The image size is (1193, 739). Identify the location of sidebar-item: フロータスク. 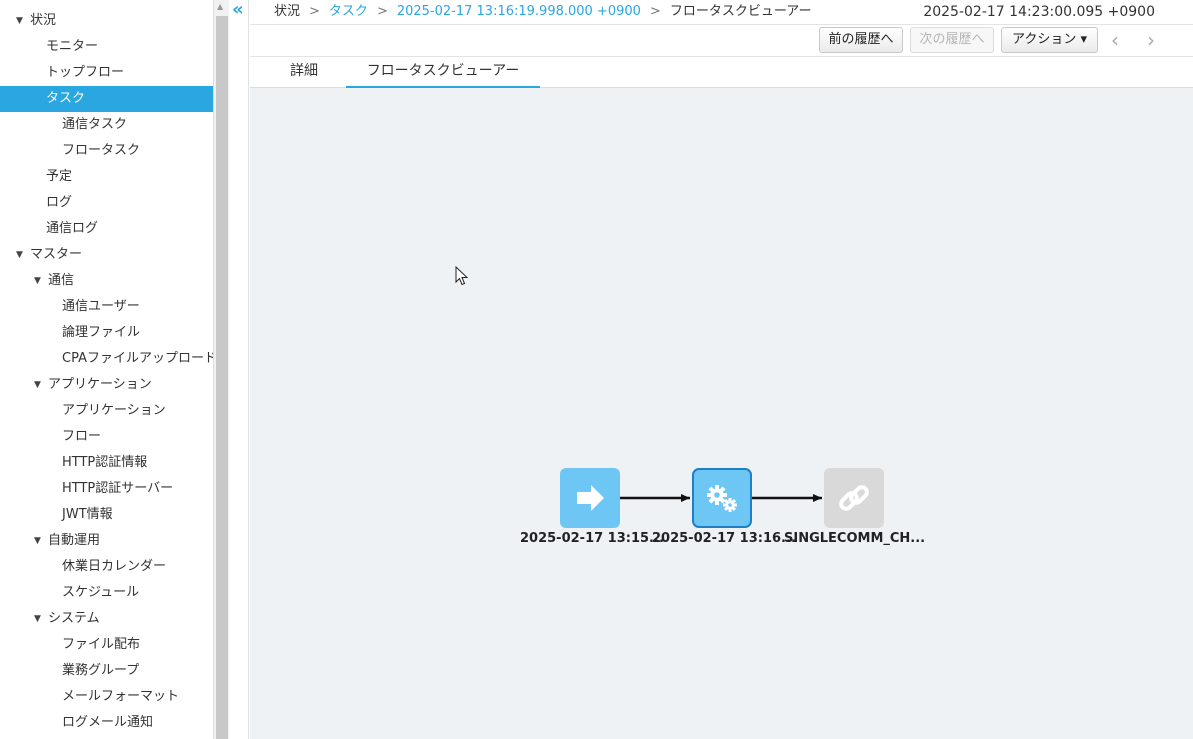
(106, 151).